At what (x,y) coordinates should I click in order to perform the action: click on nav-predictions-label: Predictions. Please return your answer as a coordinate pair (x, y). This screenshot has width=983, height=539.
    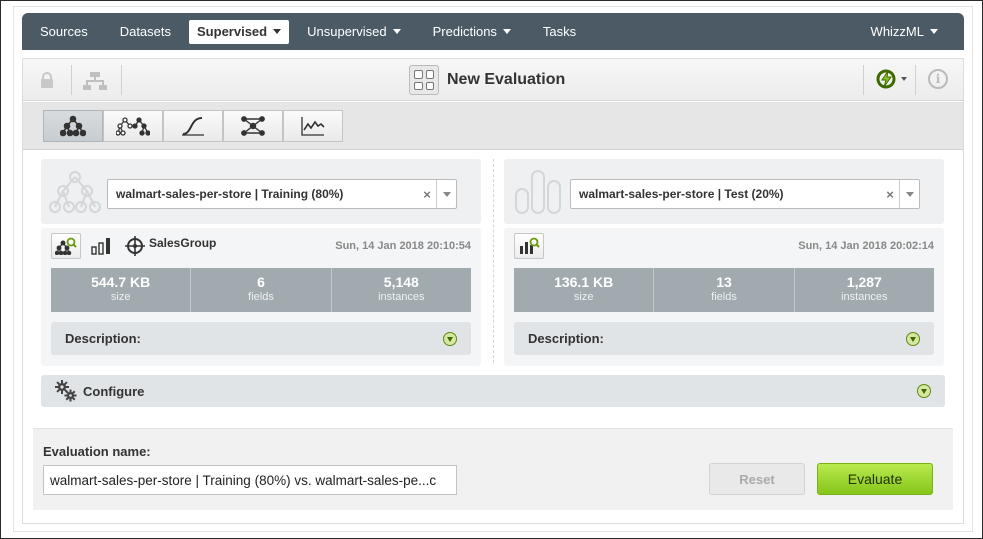
    Looking at the image, I should click on (464, 31).